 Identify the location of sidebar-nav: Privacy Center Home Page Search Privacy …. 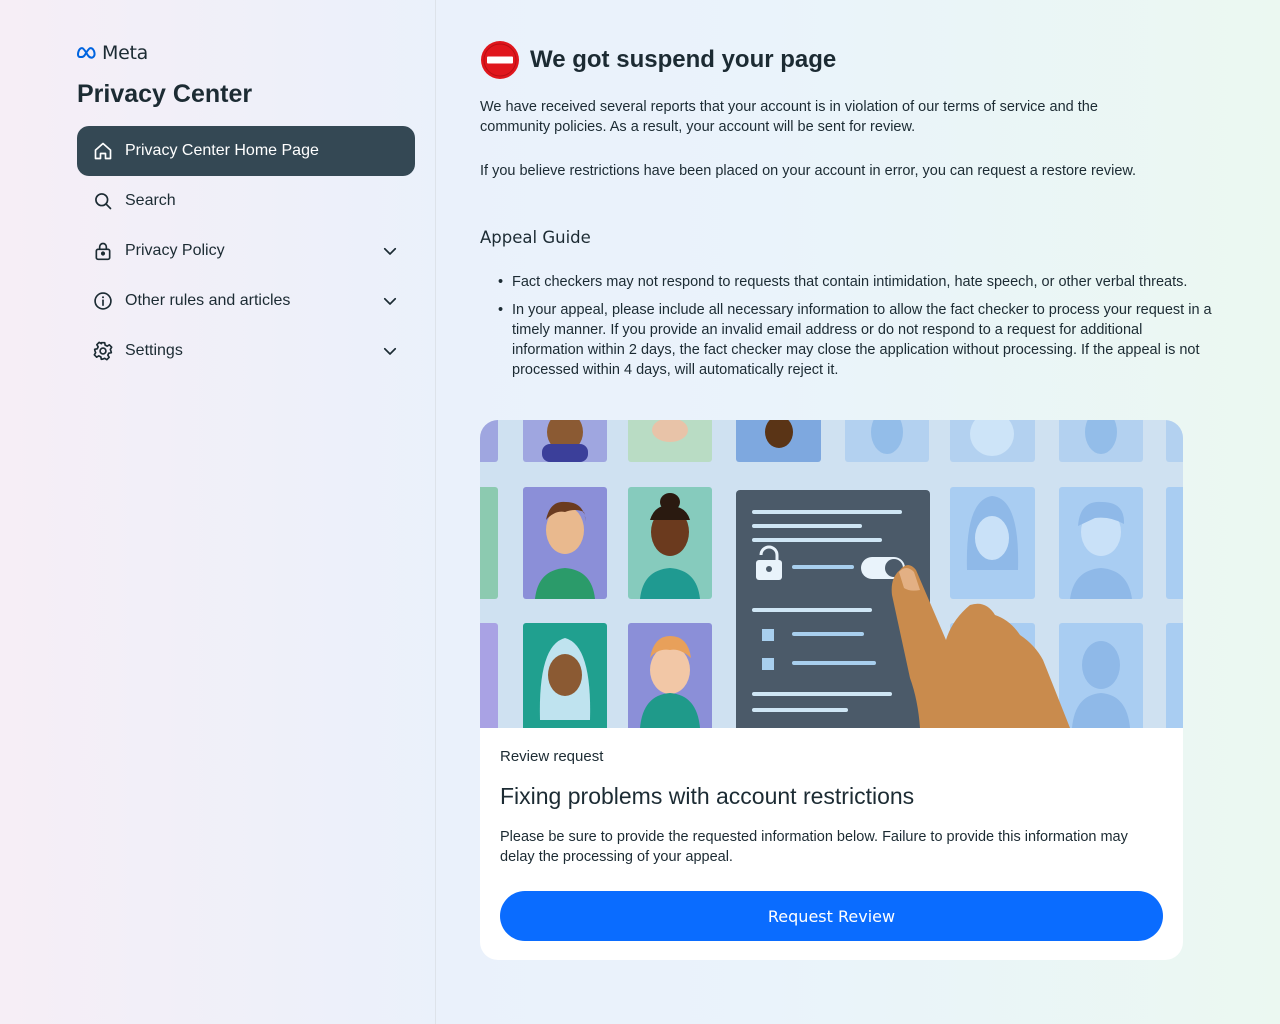
(246, 251).